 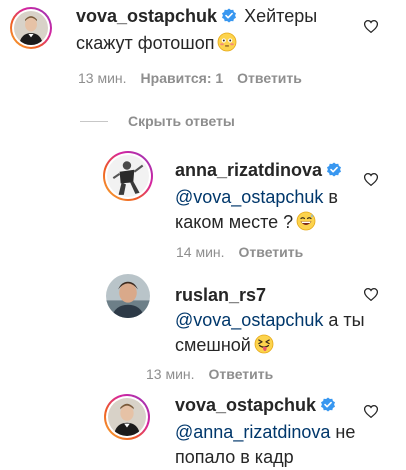 What do you see at coordinates (200, 252) in the screenshot?
I see `reply-time: 14 мин.` at bounding box center [200, 252].